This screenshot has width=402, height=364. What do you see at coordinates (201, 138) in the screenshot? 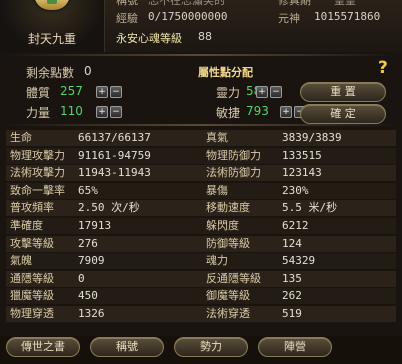
I see `stat-row: 生命 66137/66137 真氣 3839/3839` at bounding box center [201, 138].